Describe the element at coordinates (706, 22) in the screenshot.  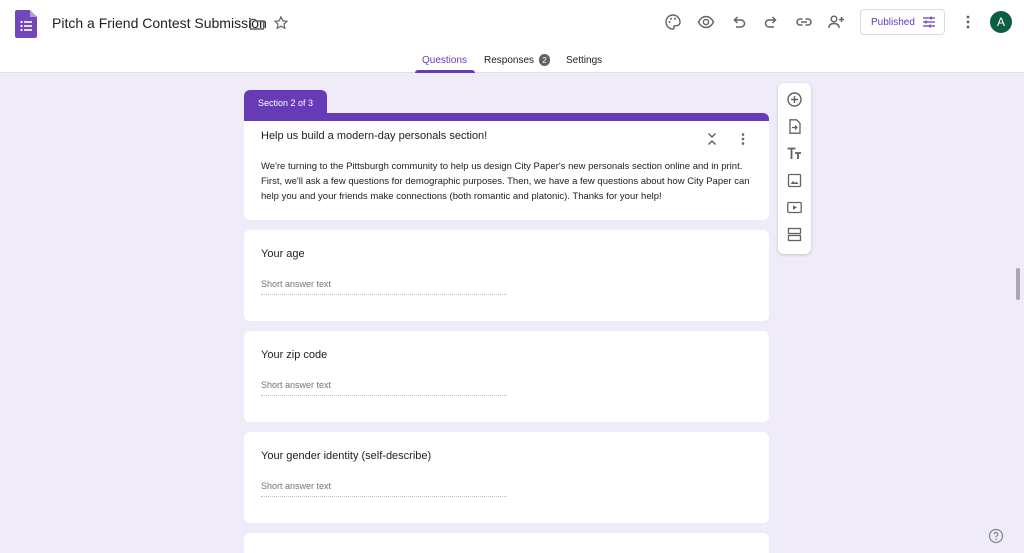
I see `preview-eye-icon` at that location.